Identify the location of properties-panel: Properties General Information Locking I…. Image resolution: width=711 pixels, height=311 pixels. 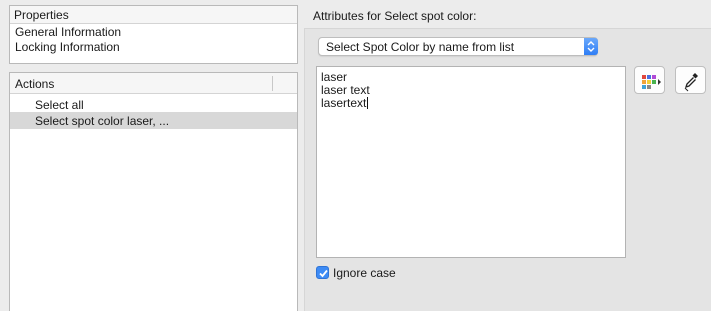
(153, 34).